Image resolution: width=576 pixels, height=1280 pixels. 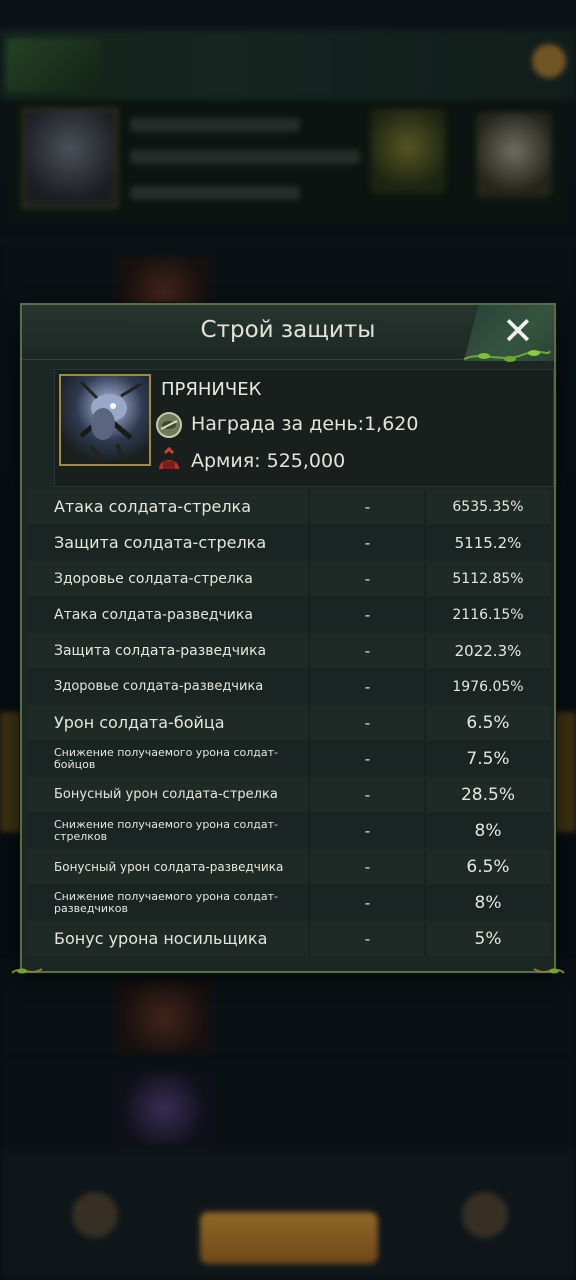 I want to click on table-row: Атака солдата-разведчика - 2116.15%, so click(x=289, y=614).